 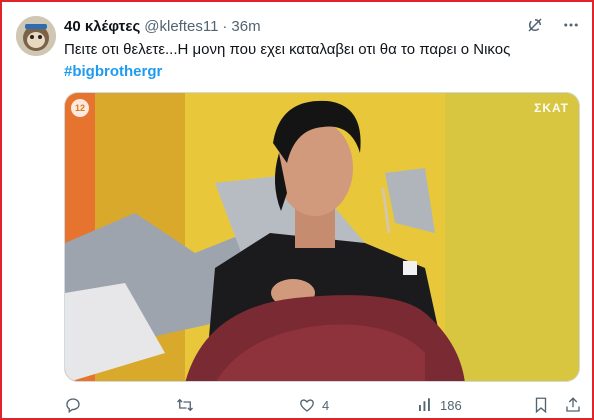 What do you see at coordinates (80, 108) in the screenshot?
I see `rating-badge: 12` at bounding box center [80, 108].